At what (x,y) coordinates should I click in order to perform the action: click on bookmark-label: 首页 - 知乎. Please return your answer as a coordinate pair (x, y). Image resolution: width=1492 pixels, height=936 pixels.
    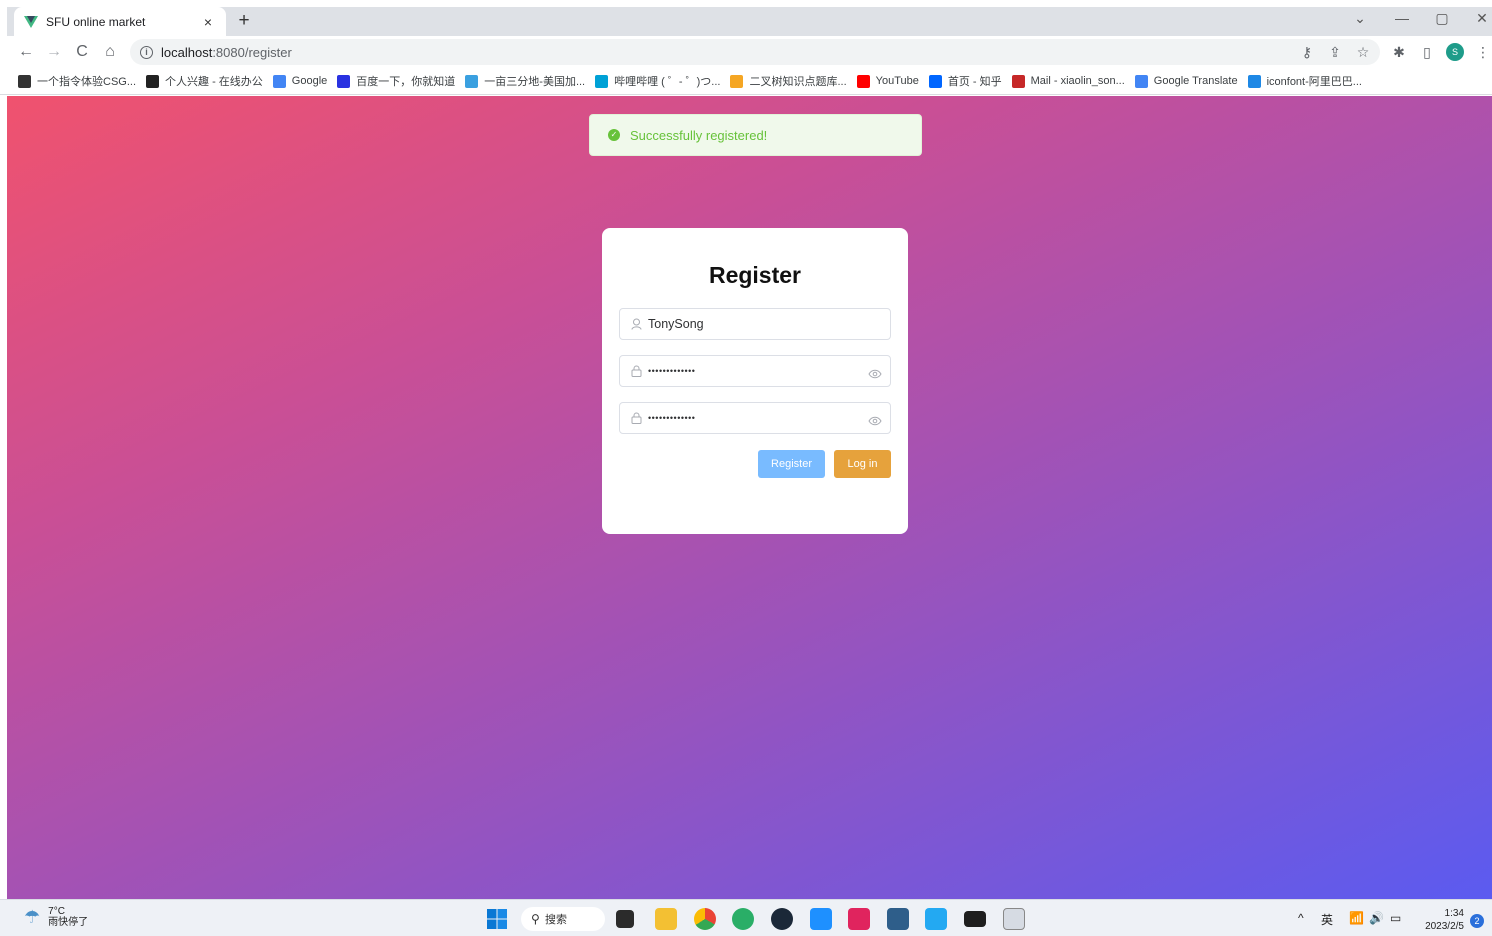
    Looking at the image, I should click on (974, 82).